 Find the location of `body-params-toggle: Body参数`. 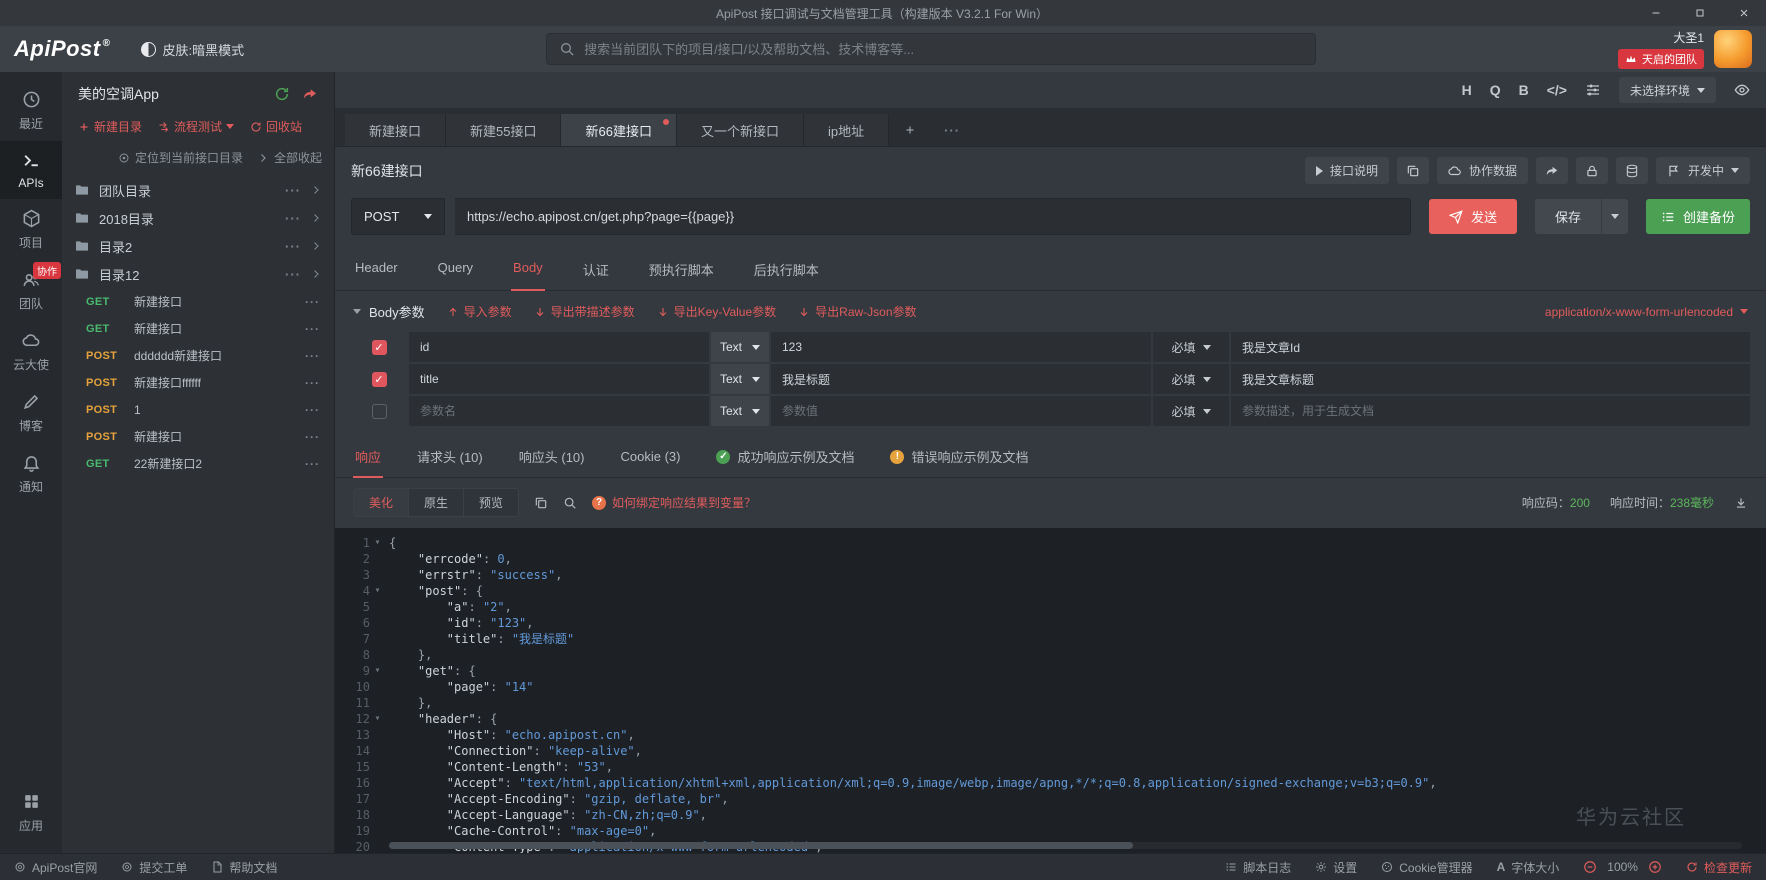

body-params-toggle: Body参数 is located at coordinates (389, 311).